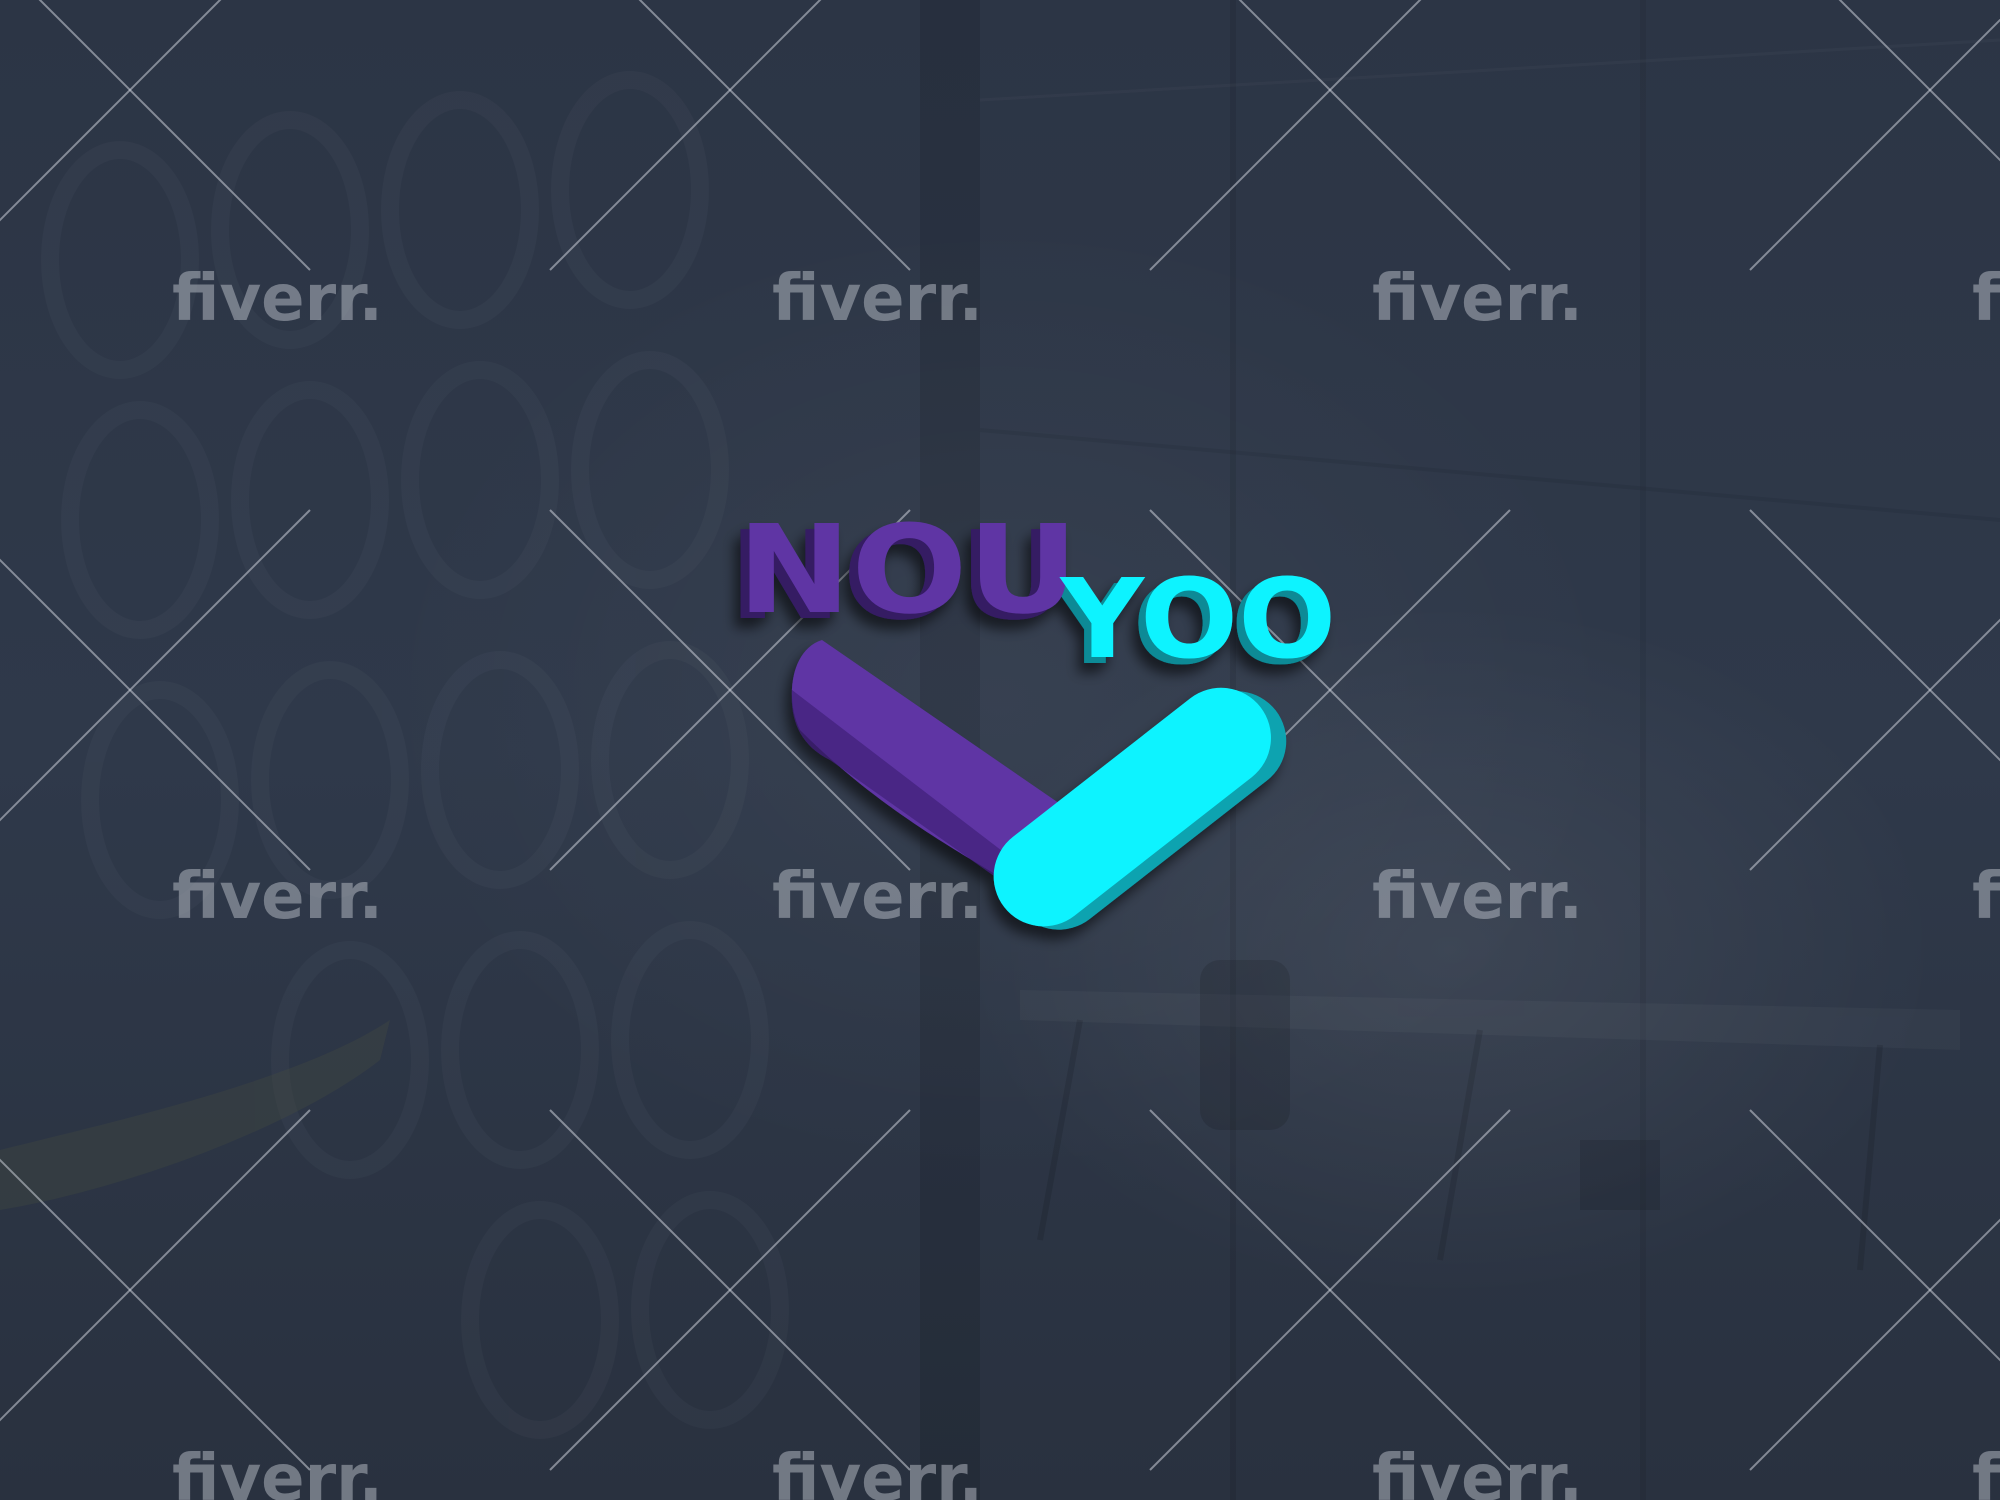 Image resolution: width=2000 pixels, height=1500 pixels. Describe the element at coordinates (1197, 619) in the screenshot. I see `logo-word-right: YOO` at that location.